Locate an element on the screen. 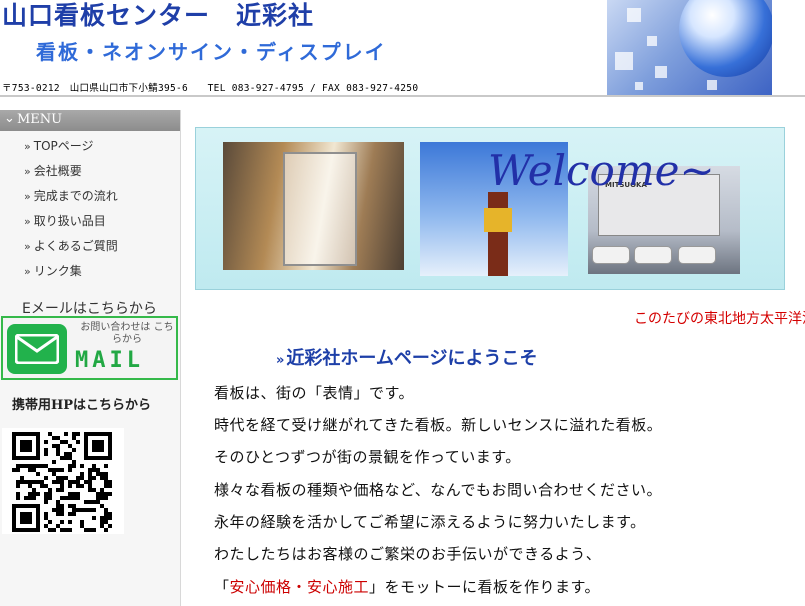  intro-paragraph: 看板は、街の「表情」です。 is located at coordinates (314, 393).